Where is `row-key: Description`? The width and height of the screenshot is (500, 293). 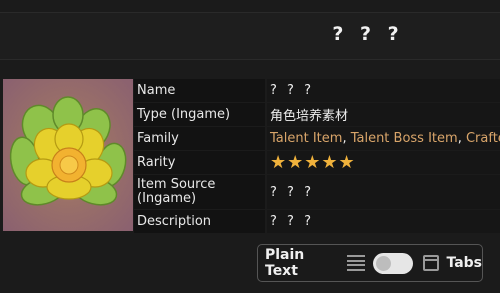 row-key: Description is located at coordinates (199, 221).